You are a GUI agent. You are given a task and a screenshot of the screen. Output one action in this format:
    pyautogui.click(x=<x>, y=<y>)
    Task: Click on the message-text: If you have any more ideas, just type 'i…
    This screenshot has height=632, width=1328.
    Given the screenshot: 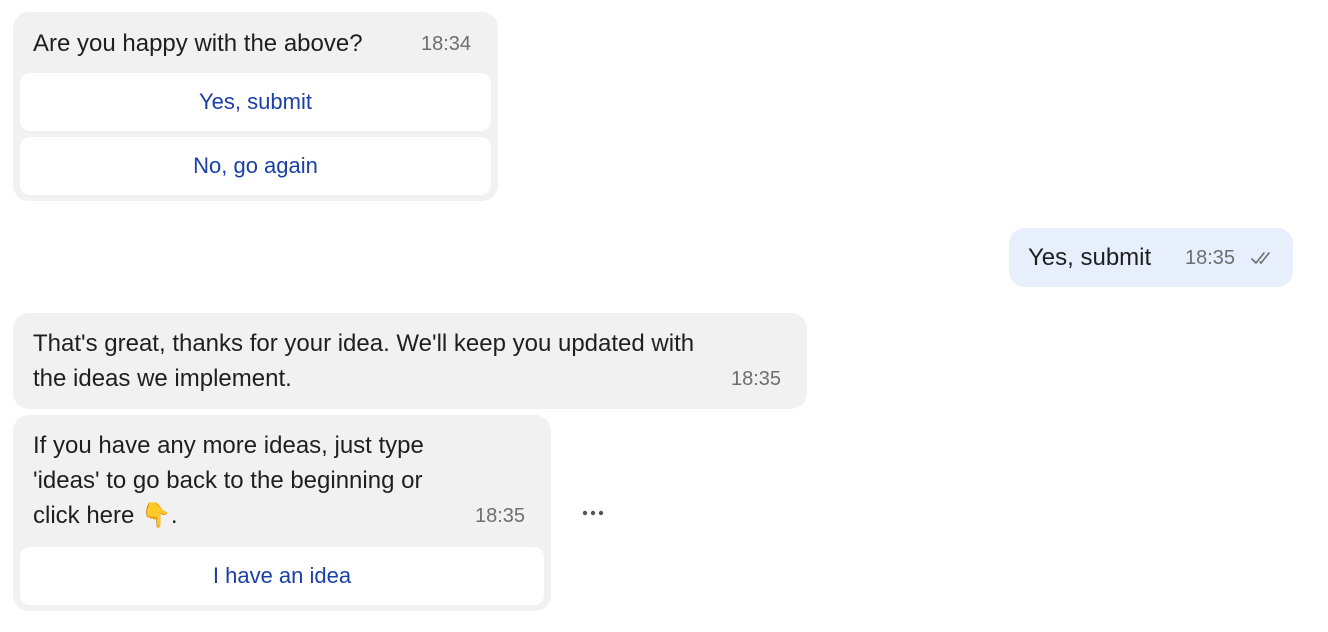 What is the action you would take?
    pyautogui.click(x=268, y=480)
    